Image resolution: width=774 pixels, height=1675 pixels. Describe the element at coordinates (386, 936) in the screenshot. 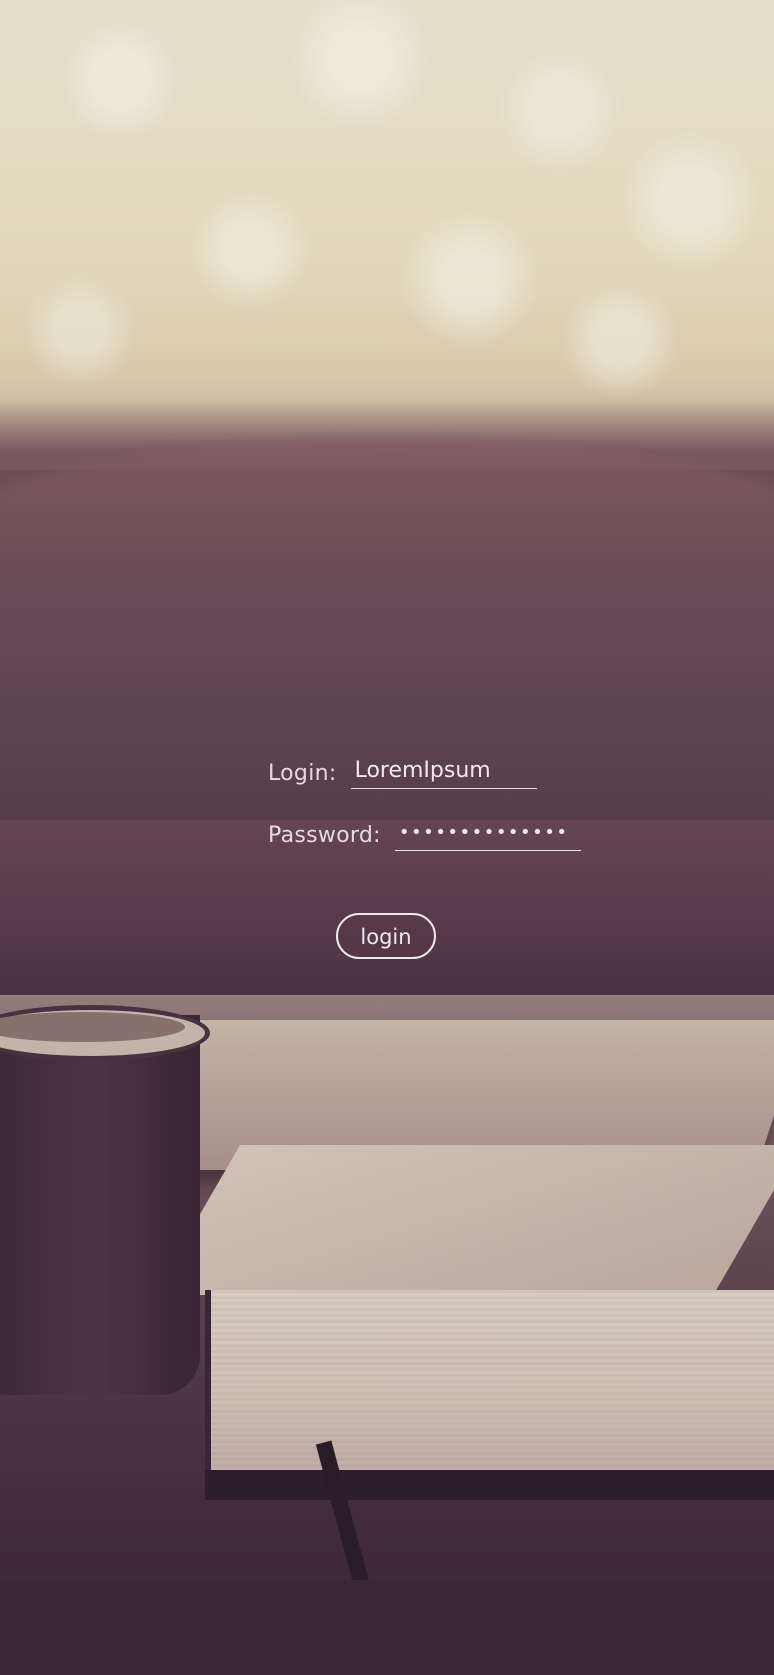

I see `login-button: login` at that location.